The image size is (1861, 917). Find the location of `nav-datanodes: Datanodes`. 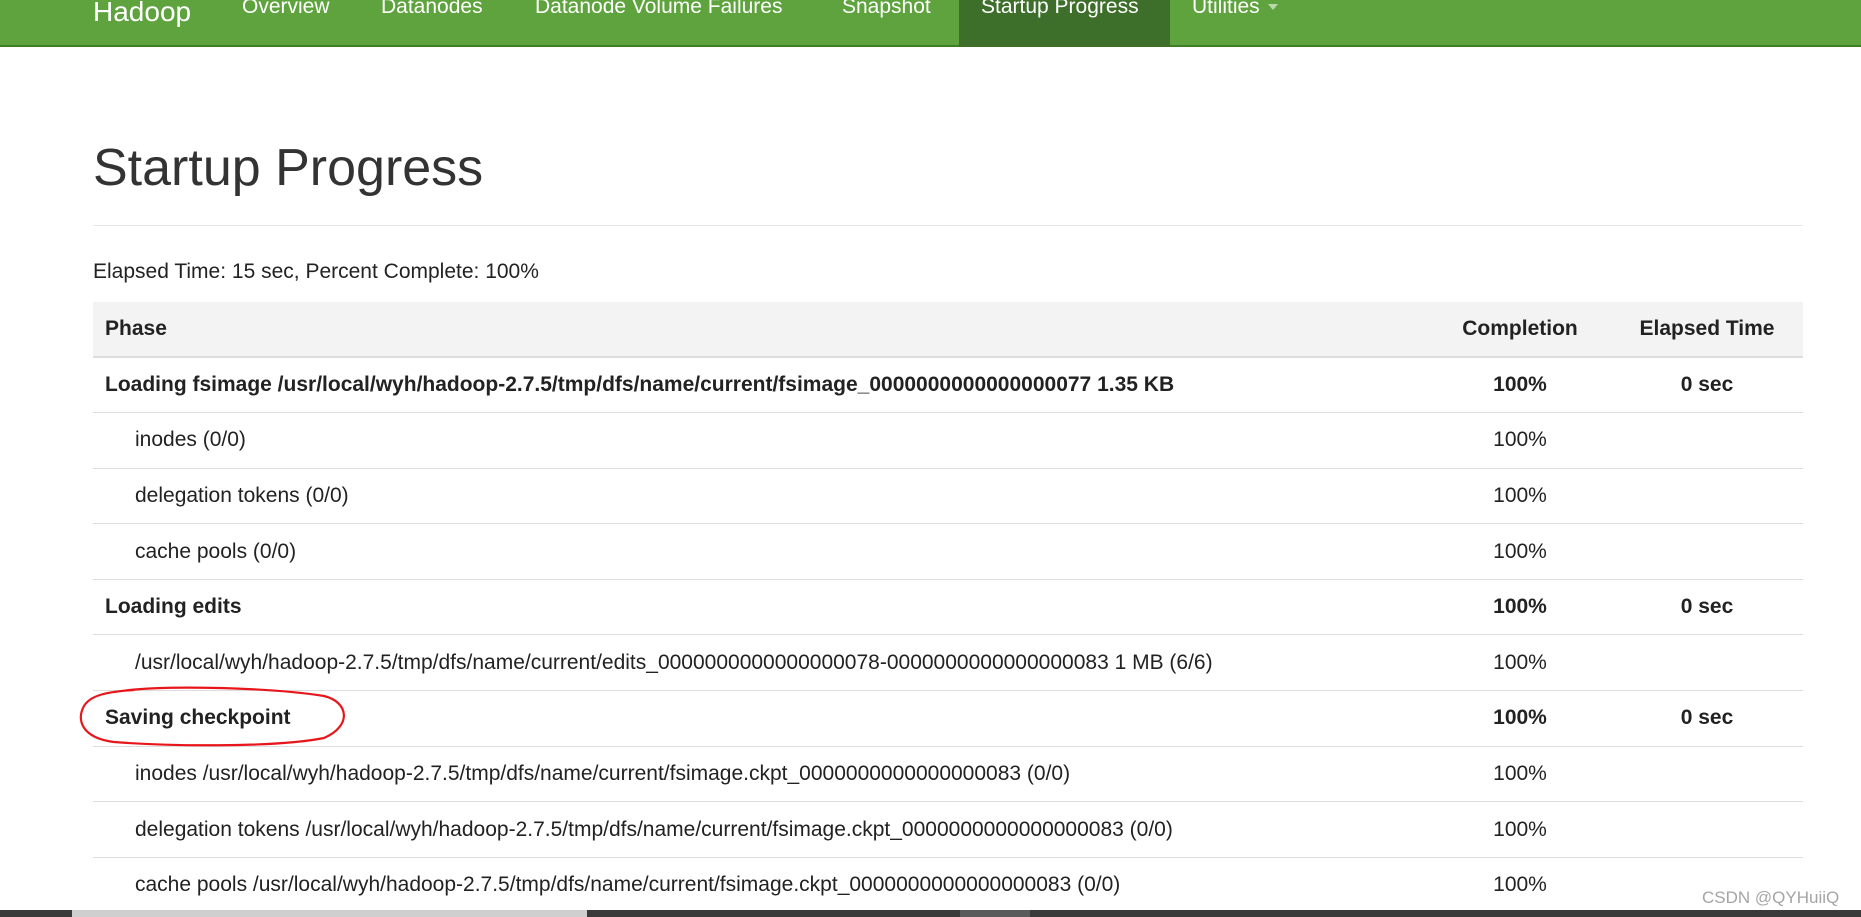

nav-datanodes: Datanodes is located at coordinates (432, 23).